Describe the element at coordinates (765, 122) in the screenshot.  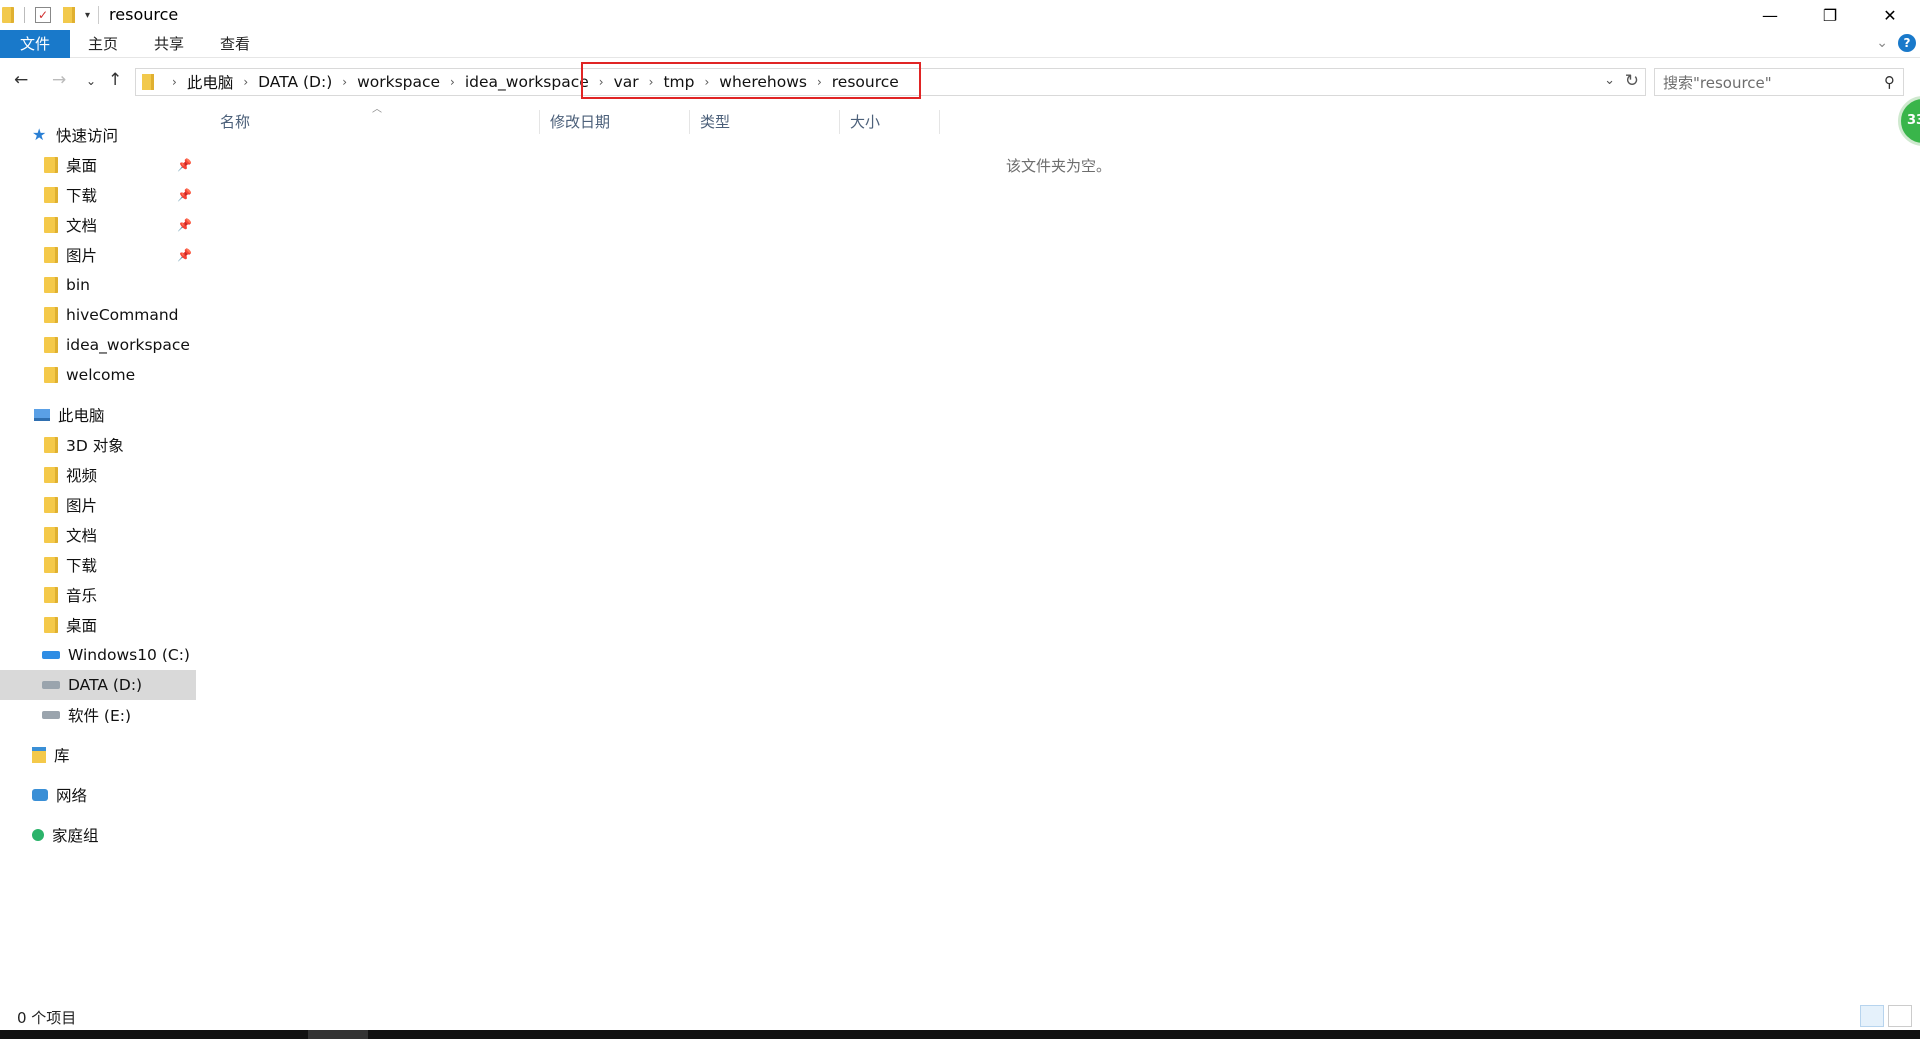
I see `column-header-type: 类型` at that location.